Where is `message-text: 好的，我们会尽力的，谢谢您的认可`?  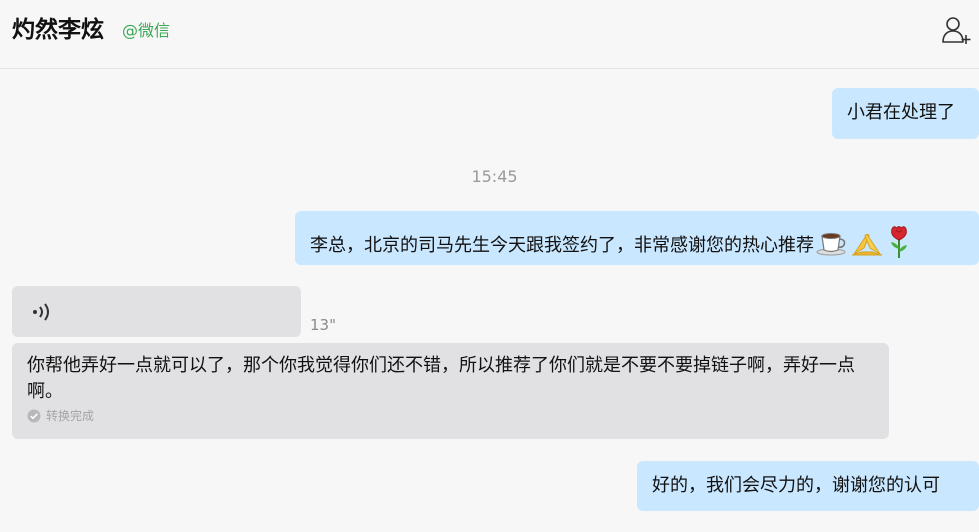 message-text: 好的，我们会尽力的，谢谢您的认可 is located at coordinates (796, 485).